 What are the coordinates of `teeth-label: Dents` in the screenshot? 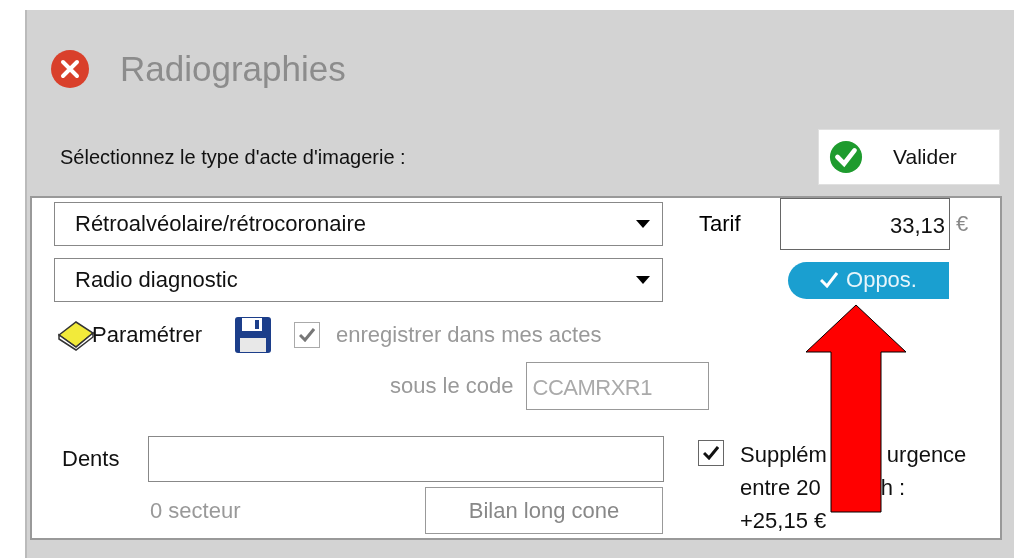 It's located at (91, 459).